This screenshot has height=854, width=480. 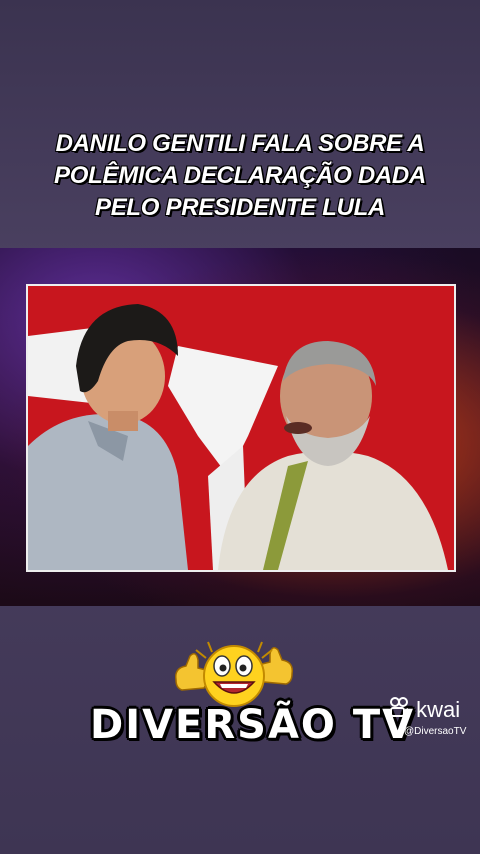 What do you see at coordinates (240, 143) in the screenshot?
I see `headline-line-1: DANILO GENTILI FALA SOBRE A` at bounding box center [240, 143].